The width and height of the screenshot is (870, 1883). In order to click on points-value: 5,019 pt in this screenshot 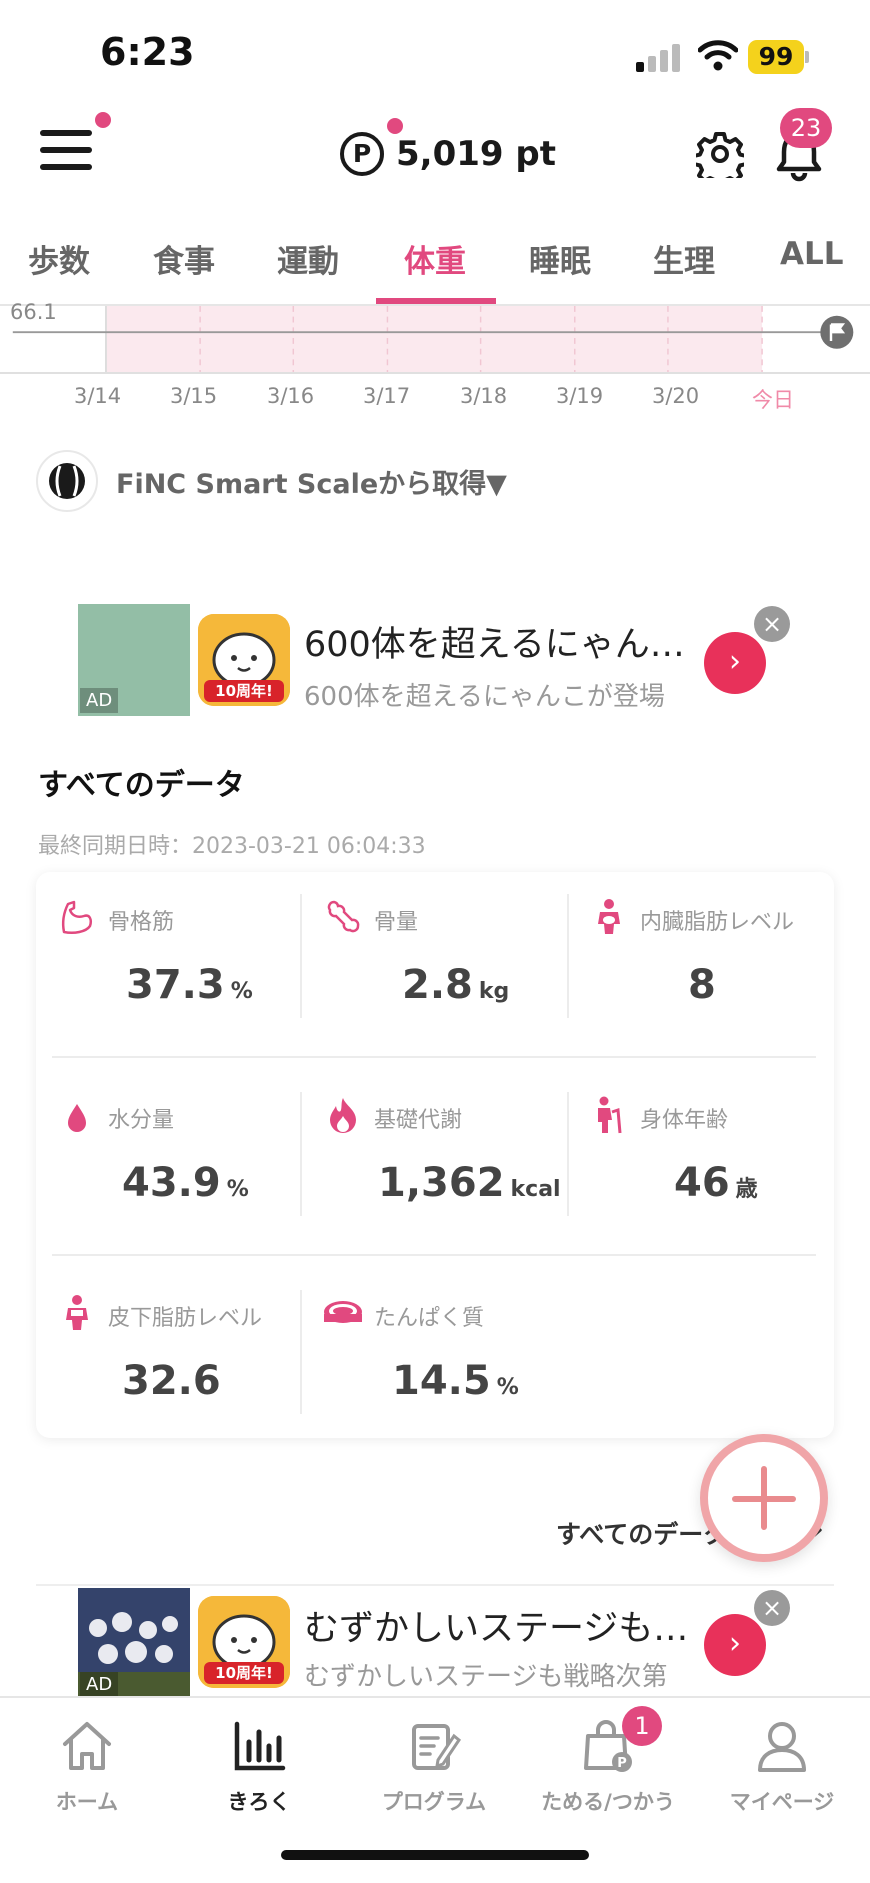, I will do `click(476, 154)`.